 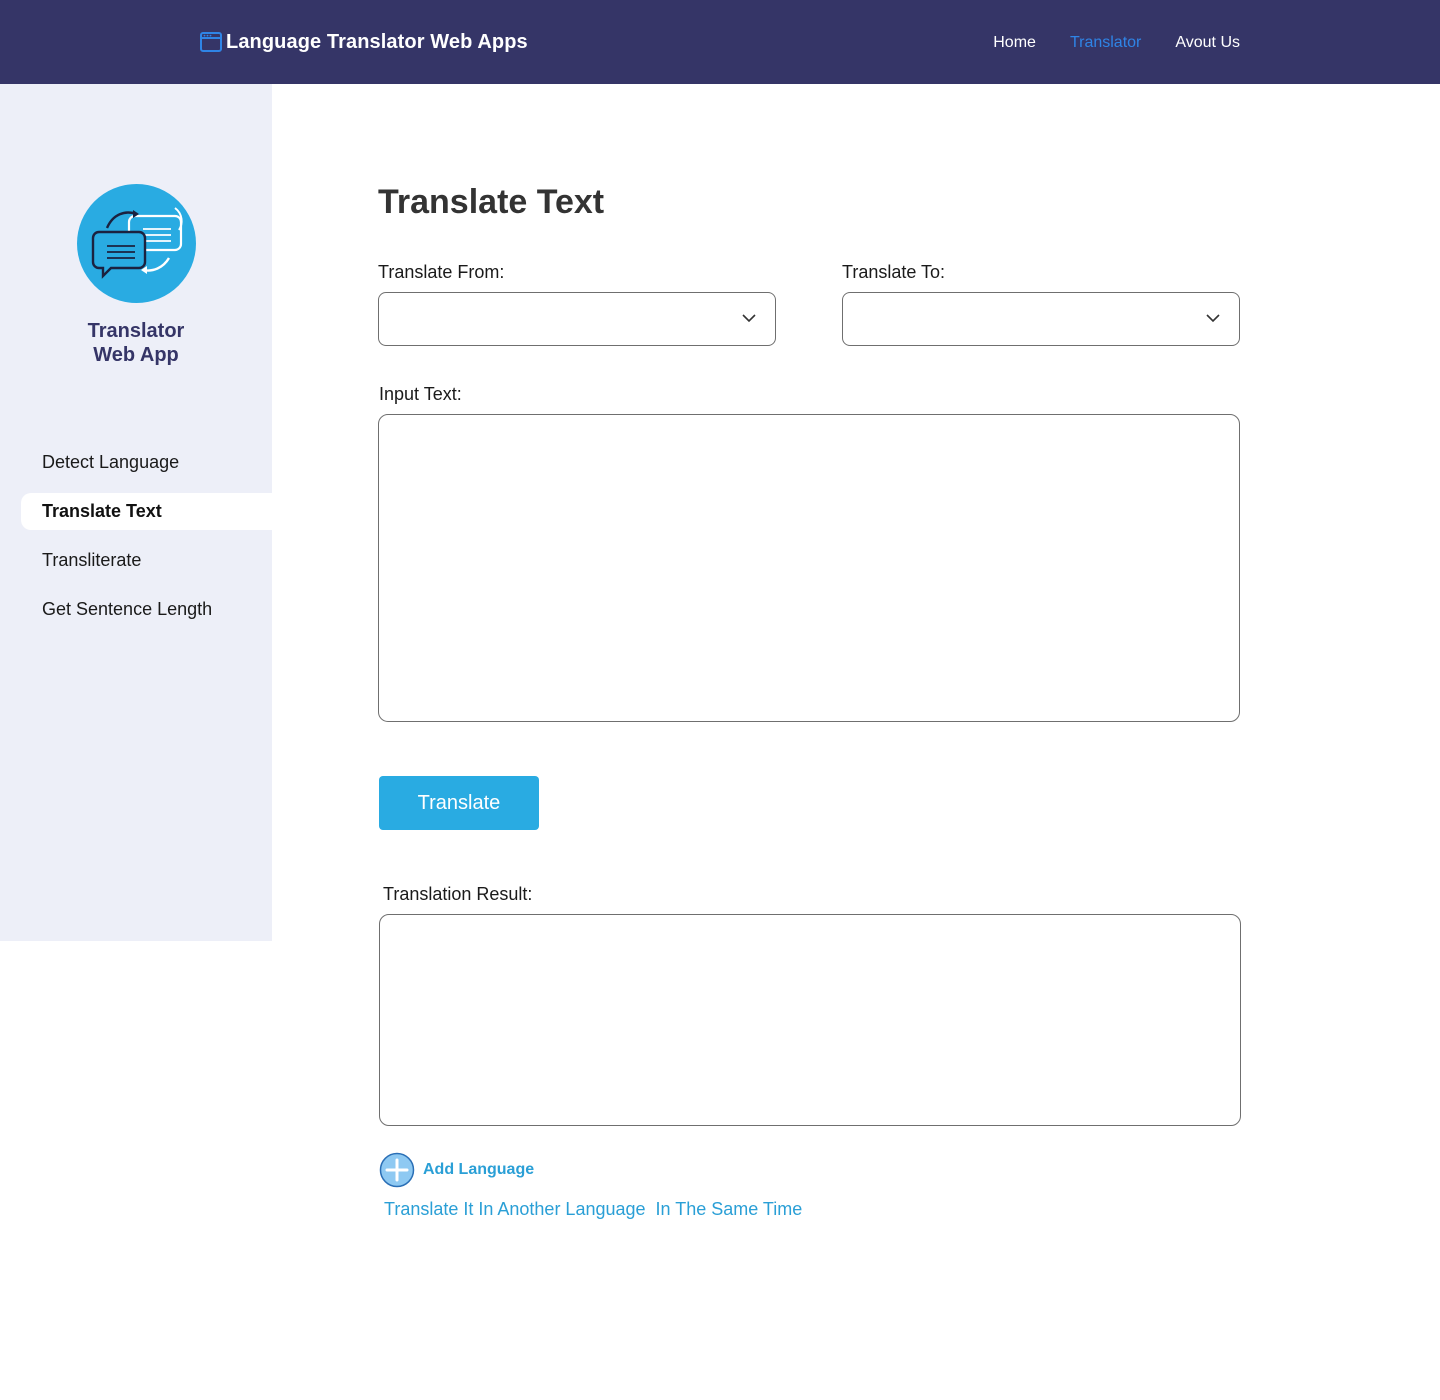 I want to click on app-title: Language Translator Web Apps, so click(x=377, y=41).